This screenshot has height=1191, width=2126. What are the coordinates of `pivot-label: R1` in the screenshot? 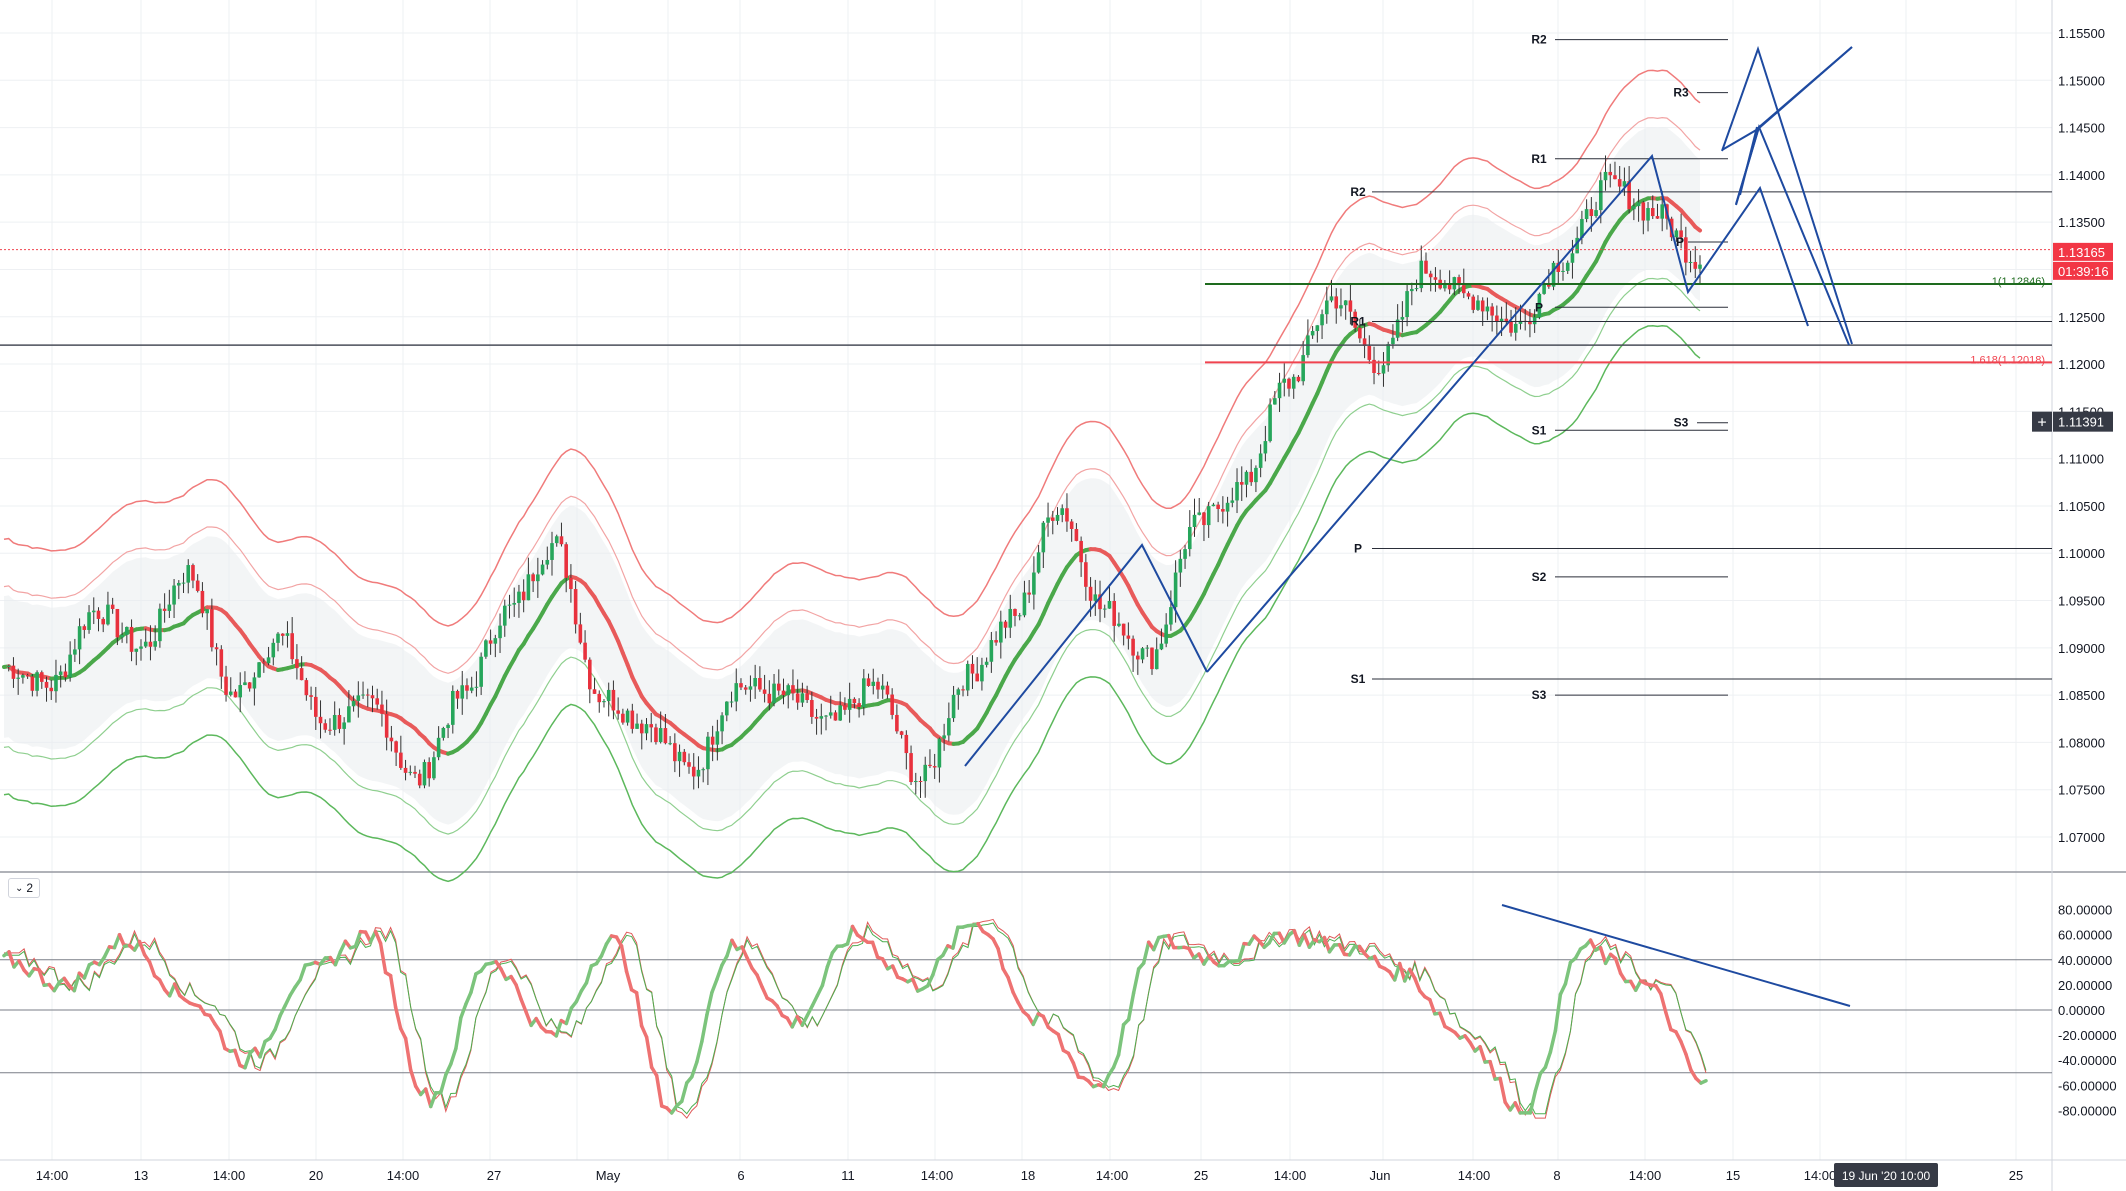 It's located at (1358, 321).